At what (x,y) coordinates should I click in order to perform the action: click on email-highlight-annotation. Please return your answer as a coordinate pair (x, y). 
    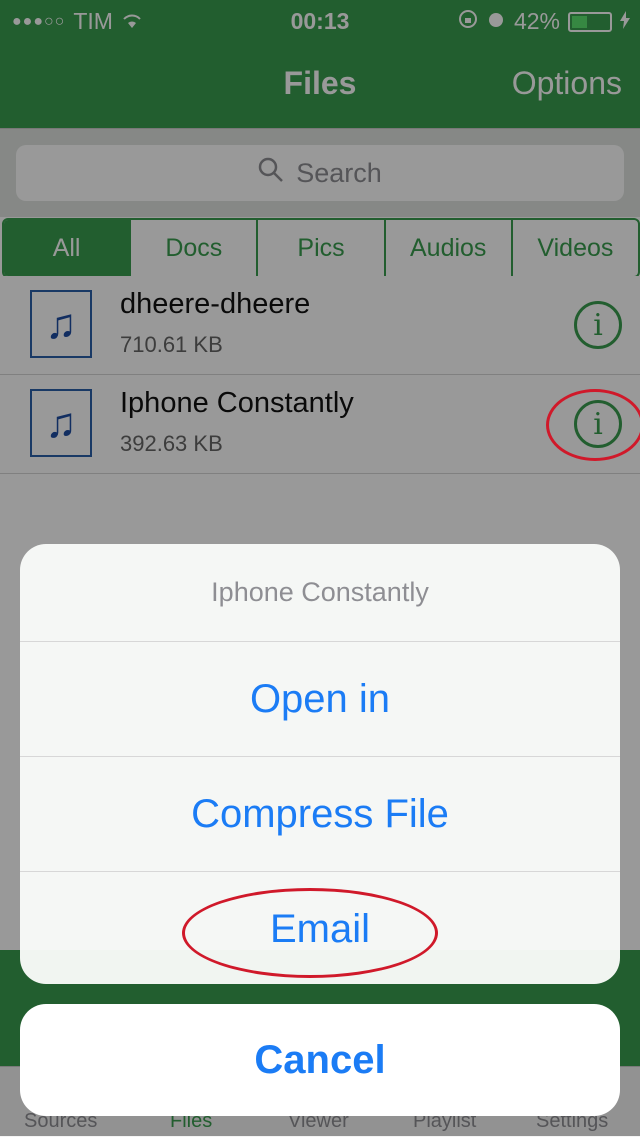
    Looking at the image, I should click on (310, 933).